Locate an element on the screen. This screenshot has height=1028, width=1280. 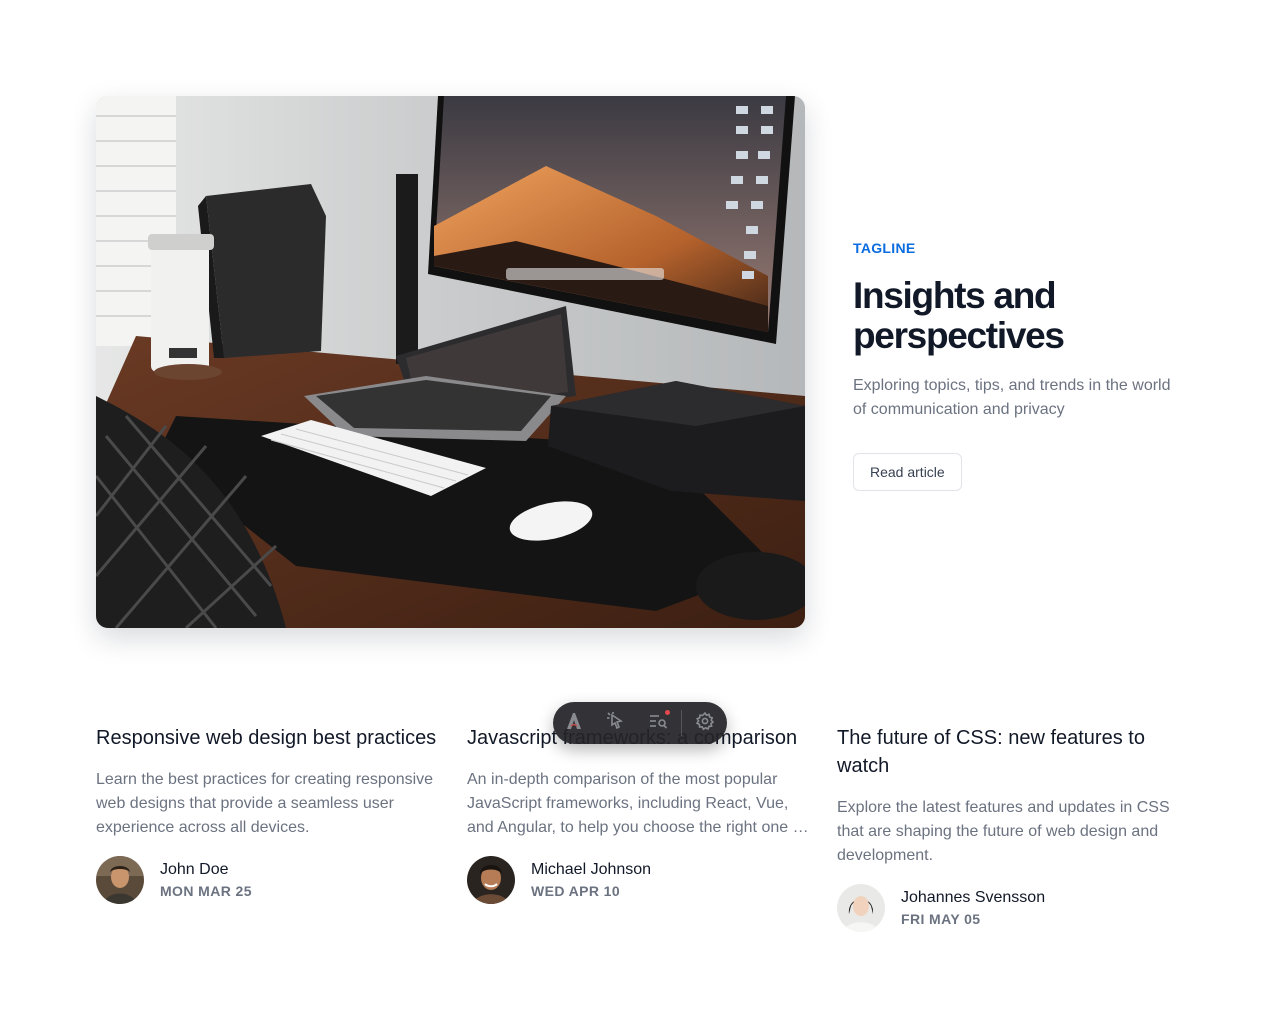
author-name: John Doe is located at coordinates (194, 869).